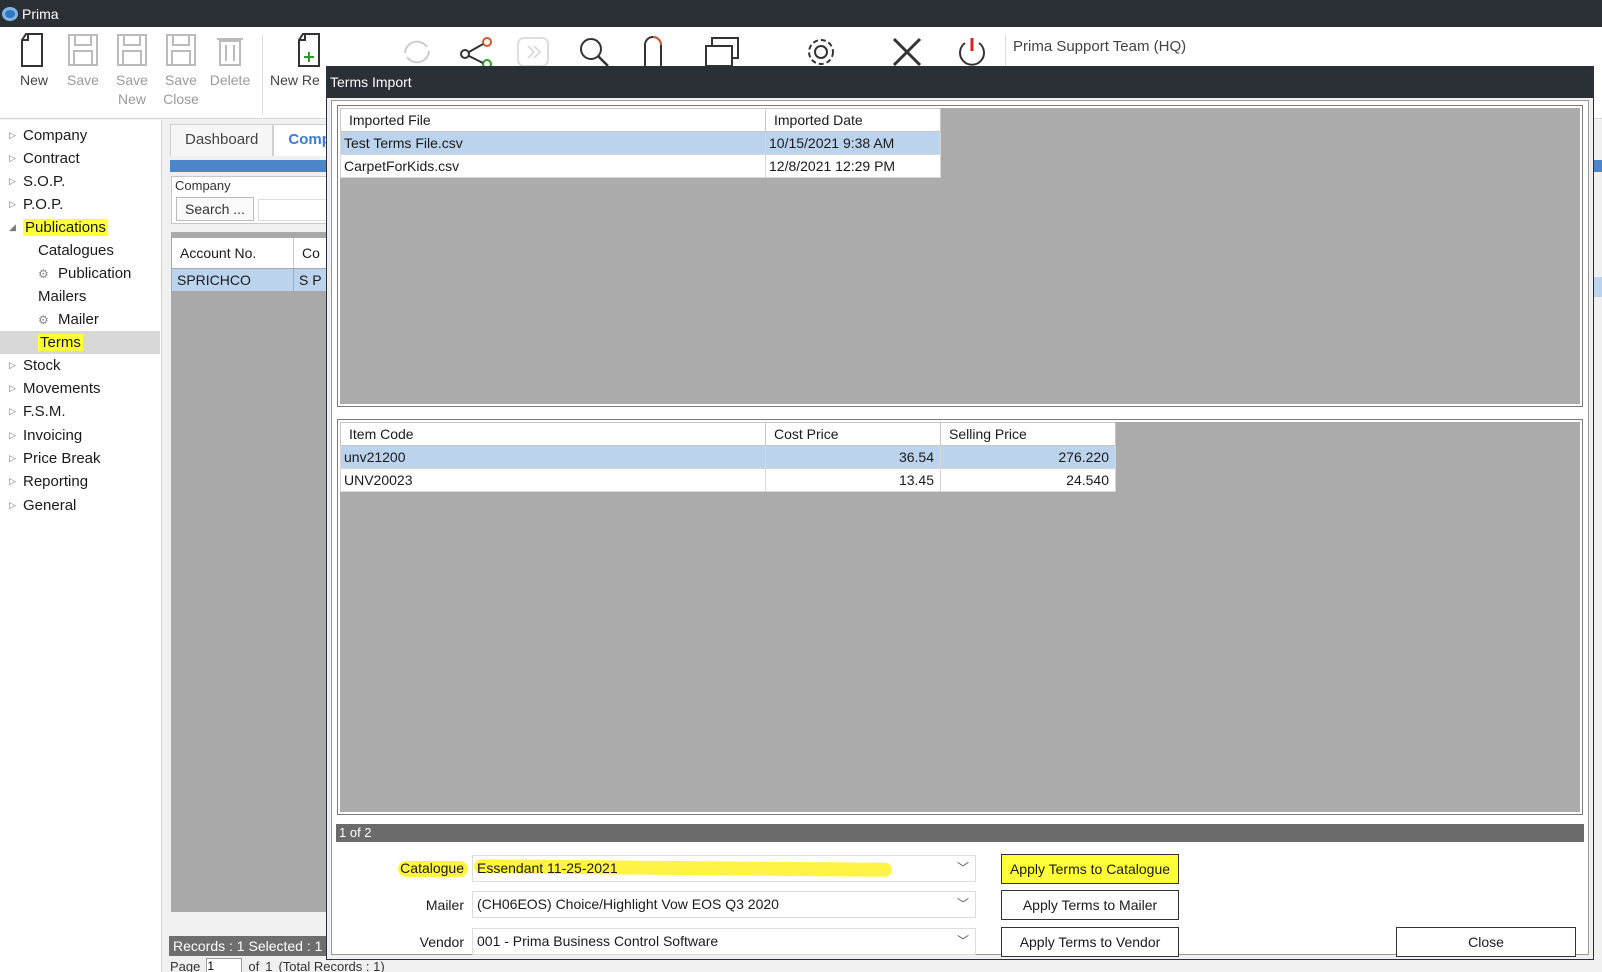  What do you see at coordinates (233, 253) in the screenshot?
I see `column-header: Account No.` at bounding box center [233, 253].